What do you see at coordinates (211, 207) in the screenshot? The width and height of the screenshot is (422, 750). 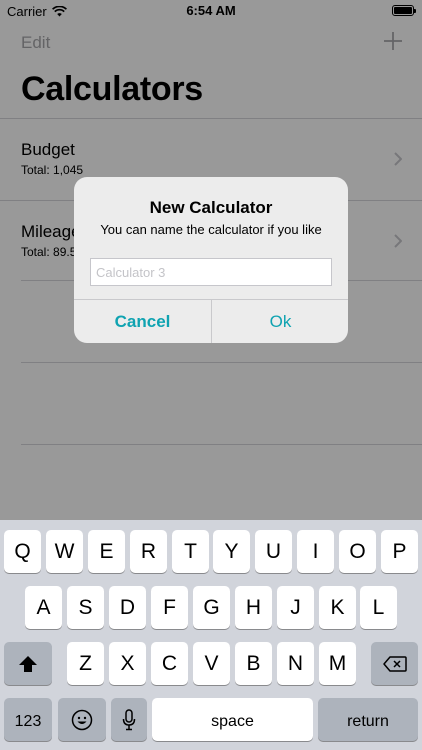 I see `alert-title: New Calculator` at bounding box center [211, 207].